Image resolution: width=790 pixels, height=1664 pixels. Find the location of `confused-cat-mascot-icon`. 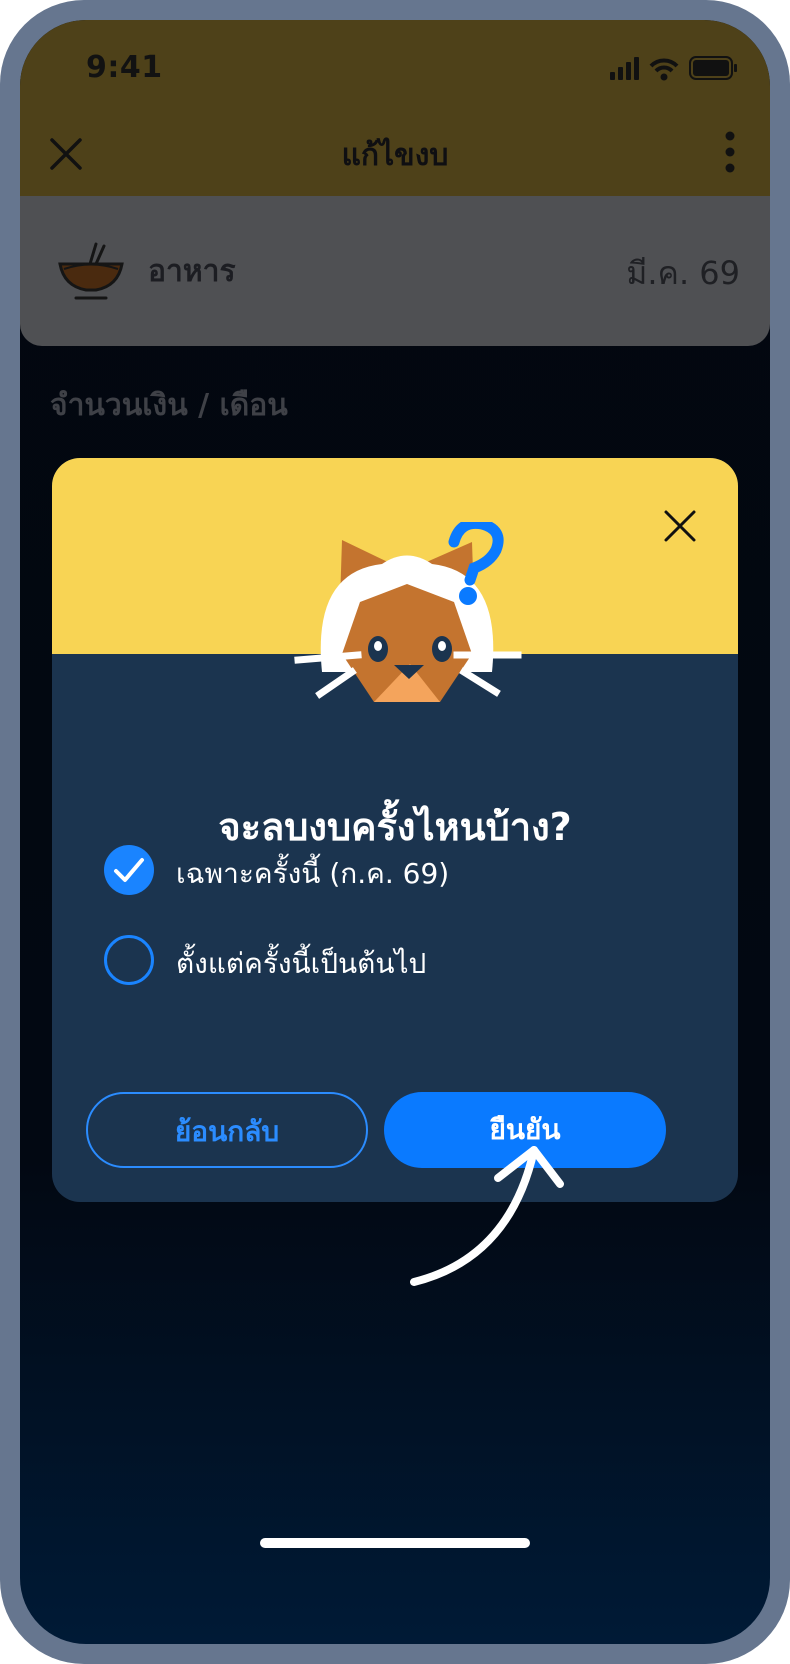

confused-cat-mascot-icon is located at coordinates (407, 619).